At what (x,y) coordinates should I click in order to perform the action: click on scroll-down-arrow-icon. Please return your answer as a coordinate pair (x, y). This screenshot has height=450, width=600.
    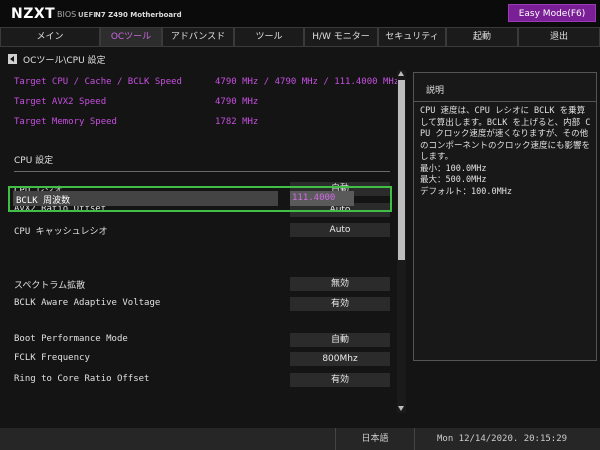
    Looking at the image, I should click on (401, 409).